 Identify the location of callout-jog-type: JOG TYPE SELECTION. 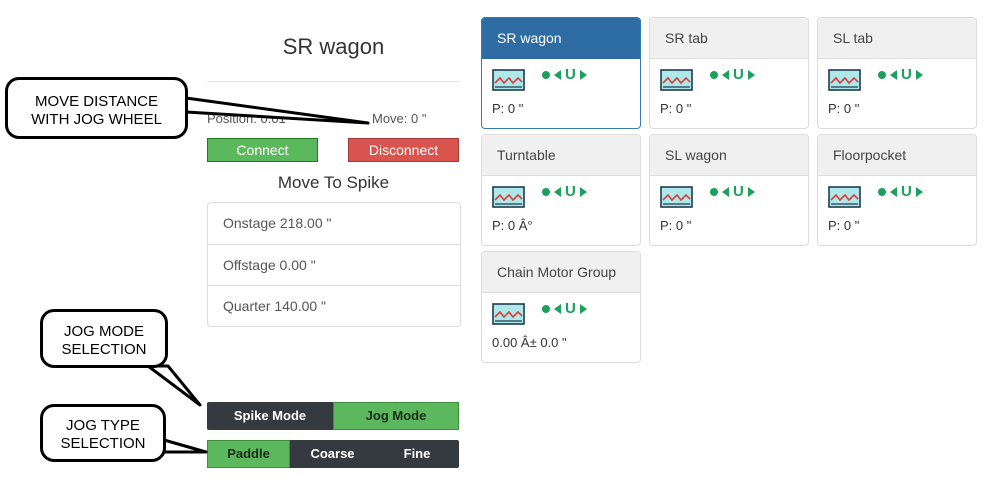
(103, 433).